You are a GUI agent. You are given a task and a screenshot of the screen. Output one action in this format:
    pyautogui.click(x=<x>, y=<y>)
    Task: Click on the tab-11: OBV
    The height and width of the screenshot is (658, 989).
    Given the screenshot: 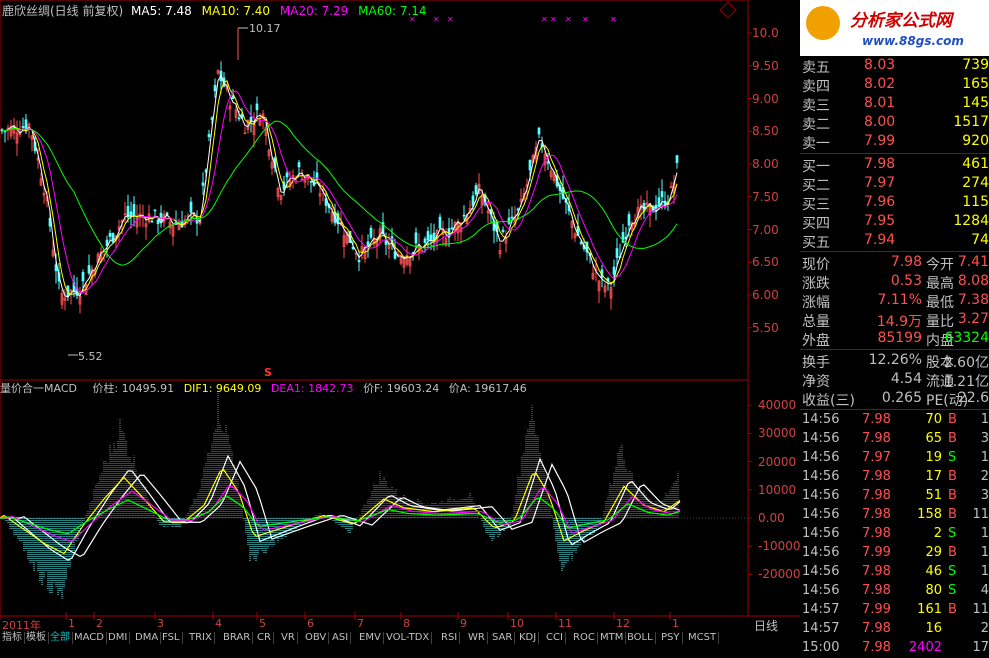 What is the action you would take?
    pyautogui.click(x=316, y=638)
    